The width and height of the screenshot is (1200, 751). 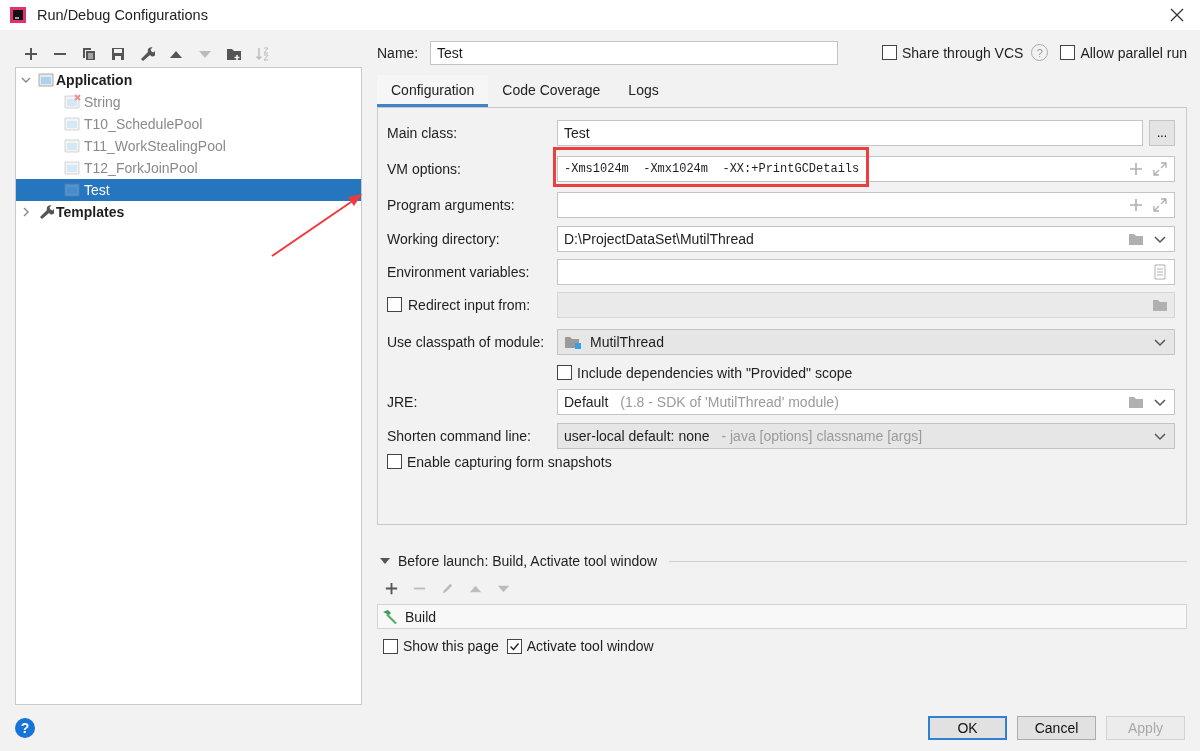 I want to click on field-label: VM options:, so click(x=424, y=168).